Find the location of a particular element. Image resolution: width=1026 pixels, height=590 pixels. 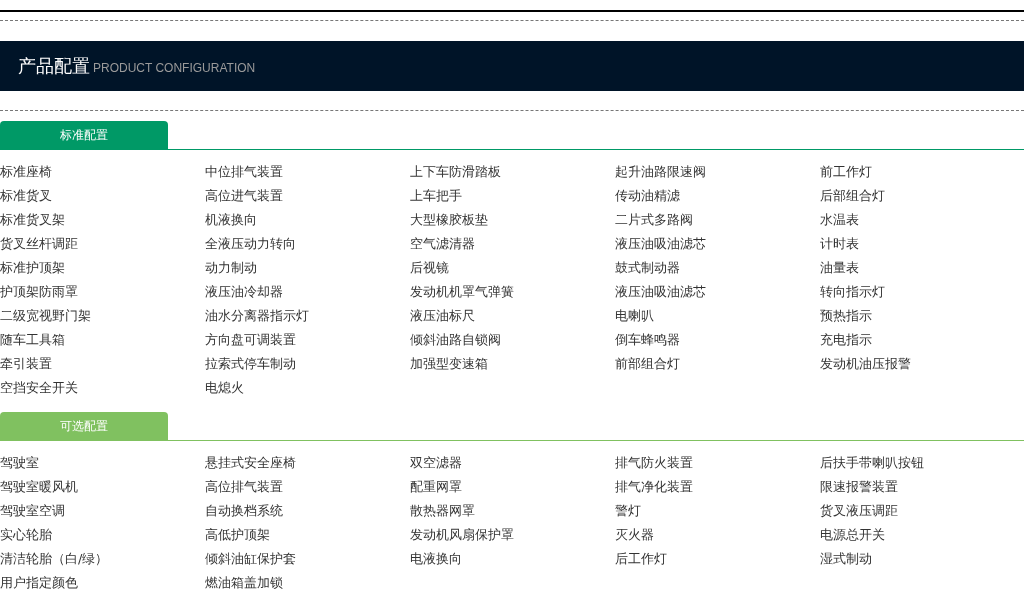

config-item: 标准座椅 is located at coordinates (26, 172).